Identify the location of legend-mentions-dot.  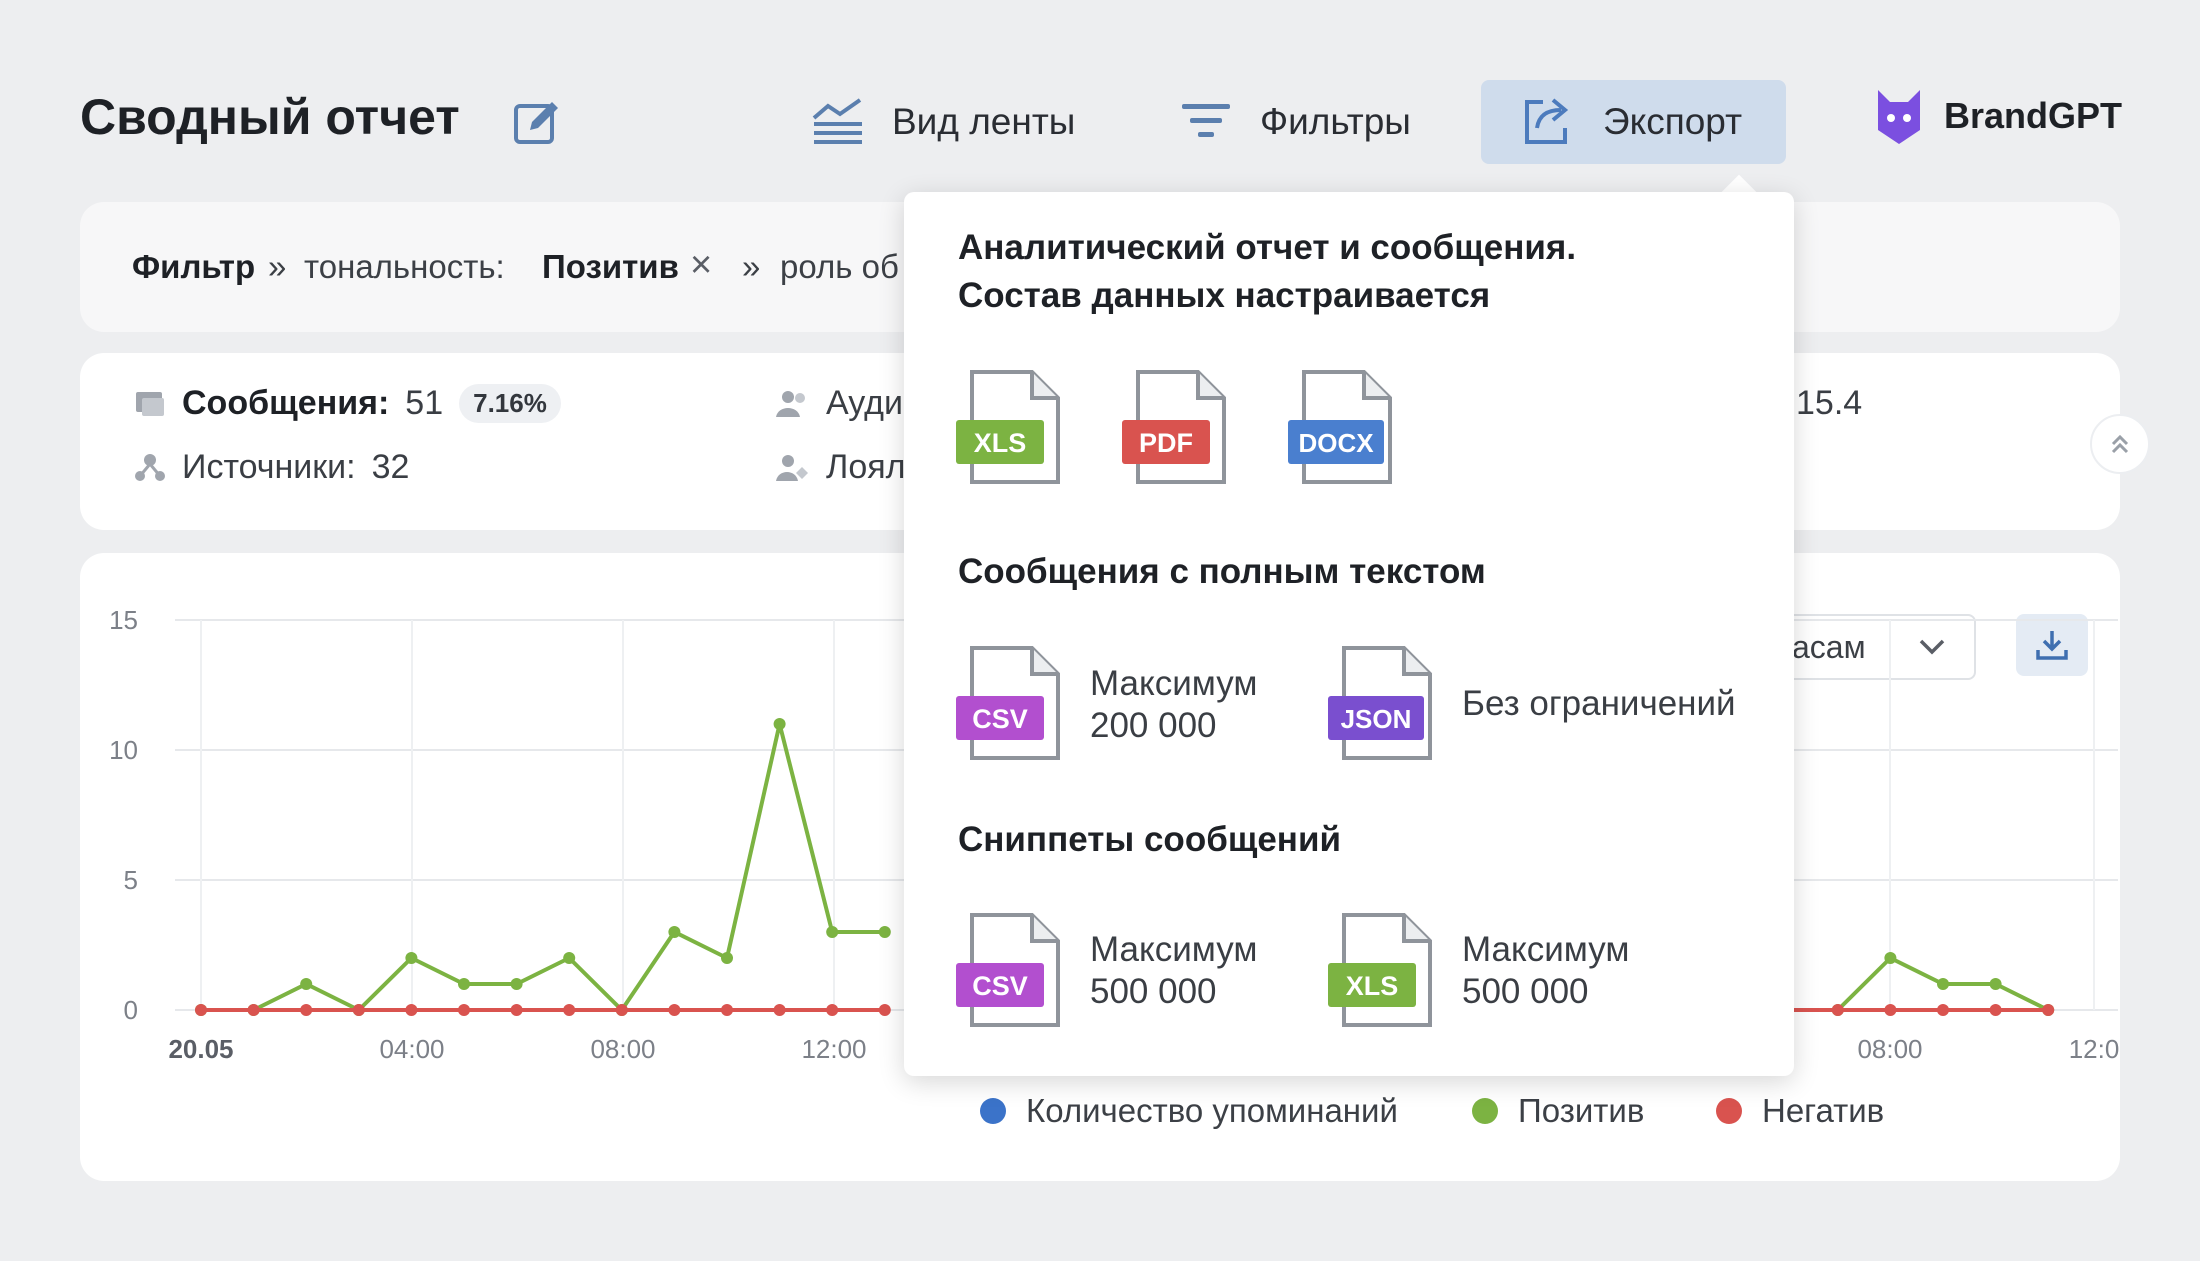
(993, 1111).